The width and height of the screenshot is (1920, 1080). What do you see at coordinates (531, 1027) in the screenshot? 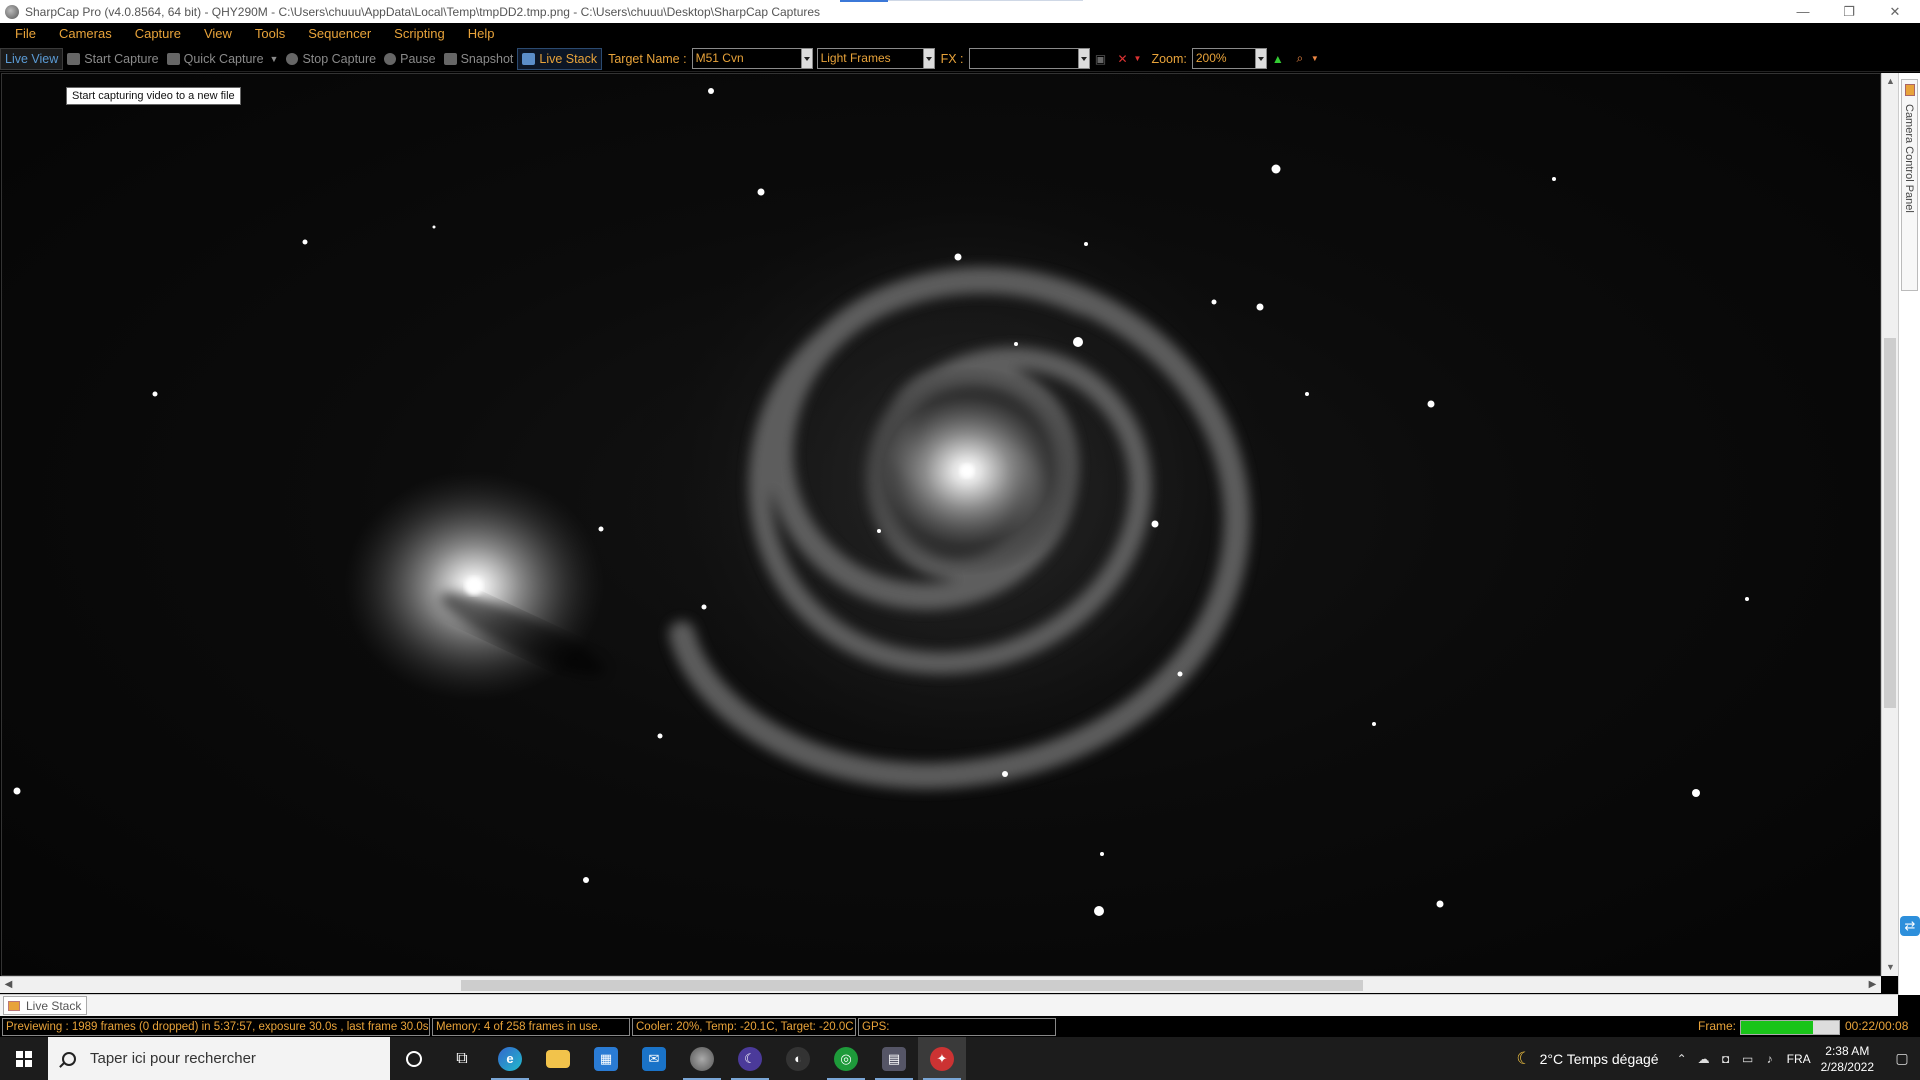
I see `memory-status: Memory: 4 of 258 frames in use.` at bounding box center [531, 1027].